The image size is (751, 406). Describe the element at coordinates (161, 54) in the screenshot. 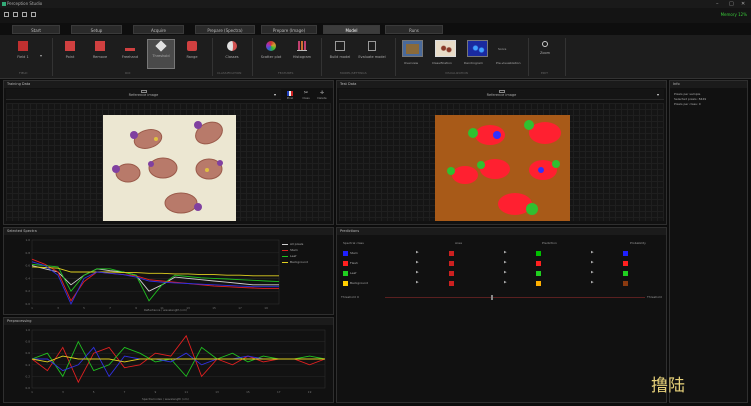

I see `threshold-button: Threshold` at that location.